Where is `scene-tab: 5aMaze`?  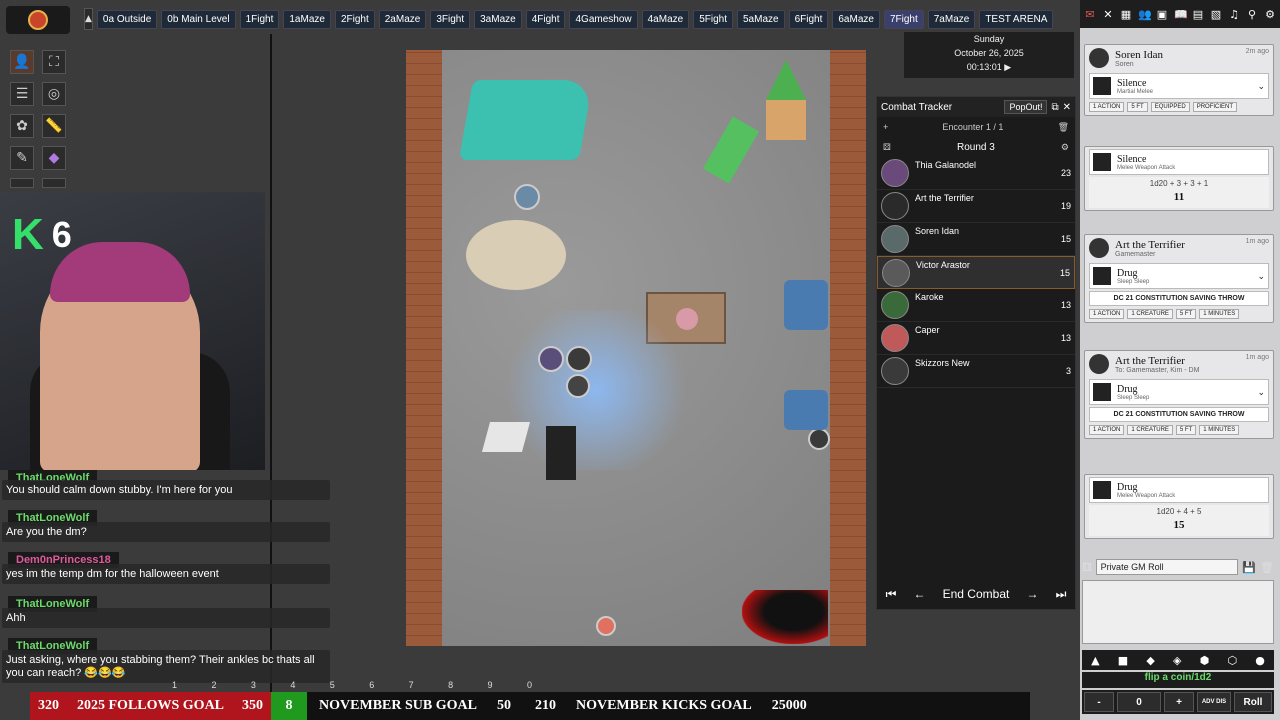
scene-tab: 5aMaze is located at coordinates (761, 19).